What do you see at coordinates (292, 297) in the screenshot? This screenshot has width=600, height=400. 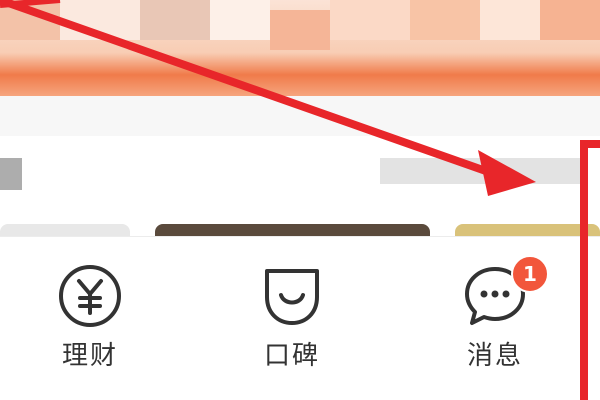 I see `koubei-smile-icon` at bounding box center [292, 297].